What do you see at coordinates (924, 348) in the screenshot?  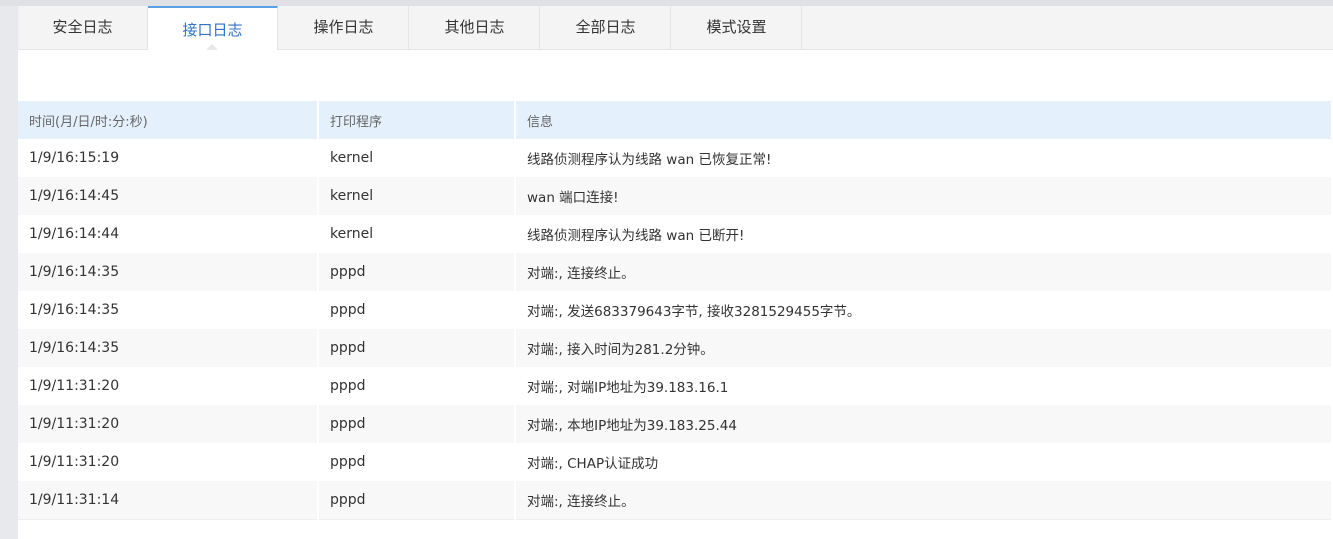 I see `cell-message: 对端:, 接入时间为281.2分钟。` at bounding box center [924, 348].